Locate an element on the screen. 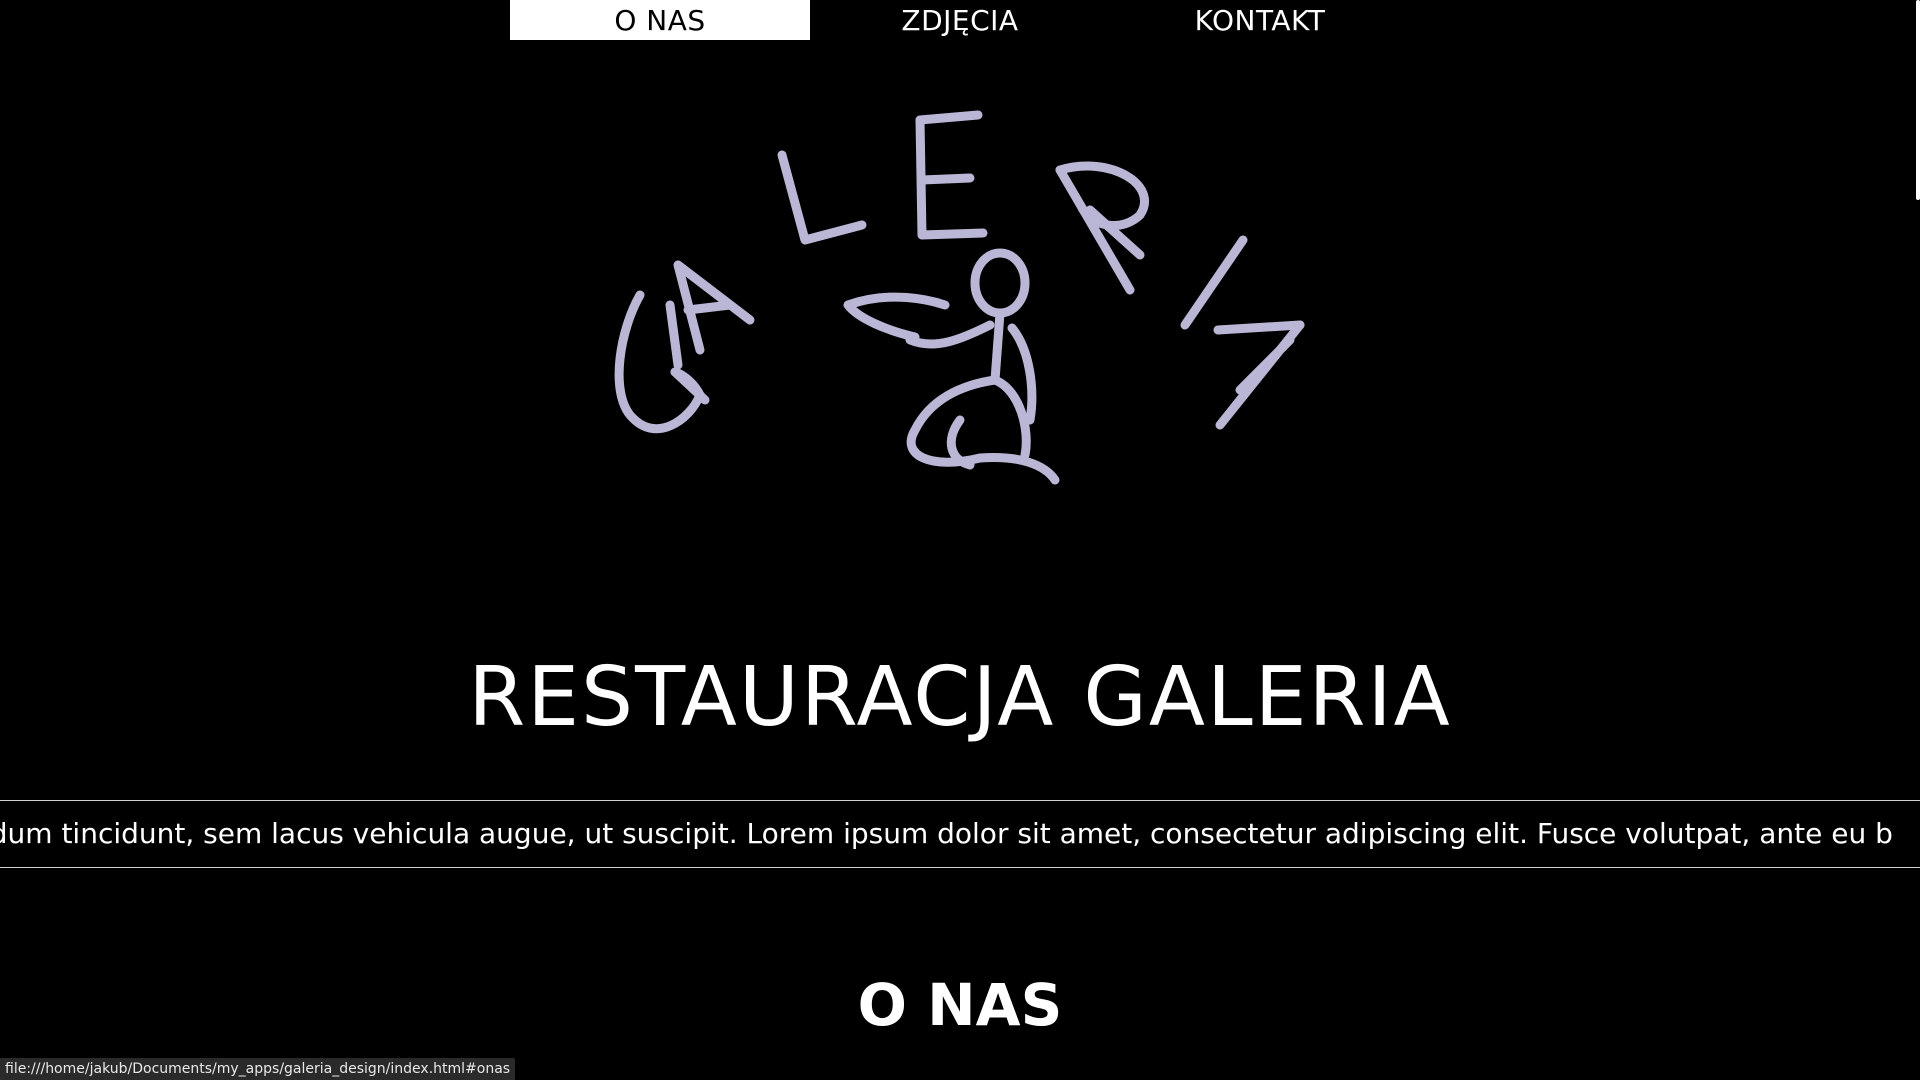 Image resolution: width=1920 pixels, height=1080 pixels. galeria-logo-drawing is located at coordinates (959, 297).